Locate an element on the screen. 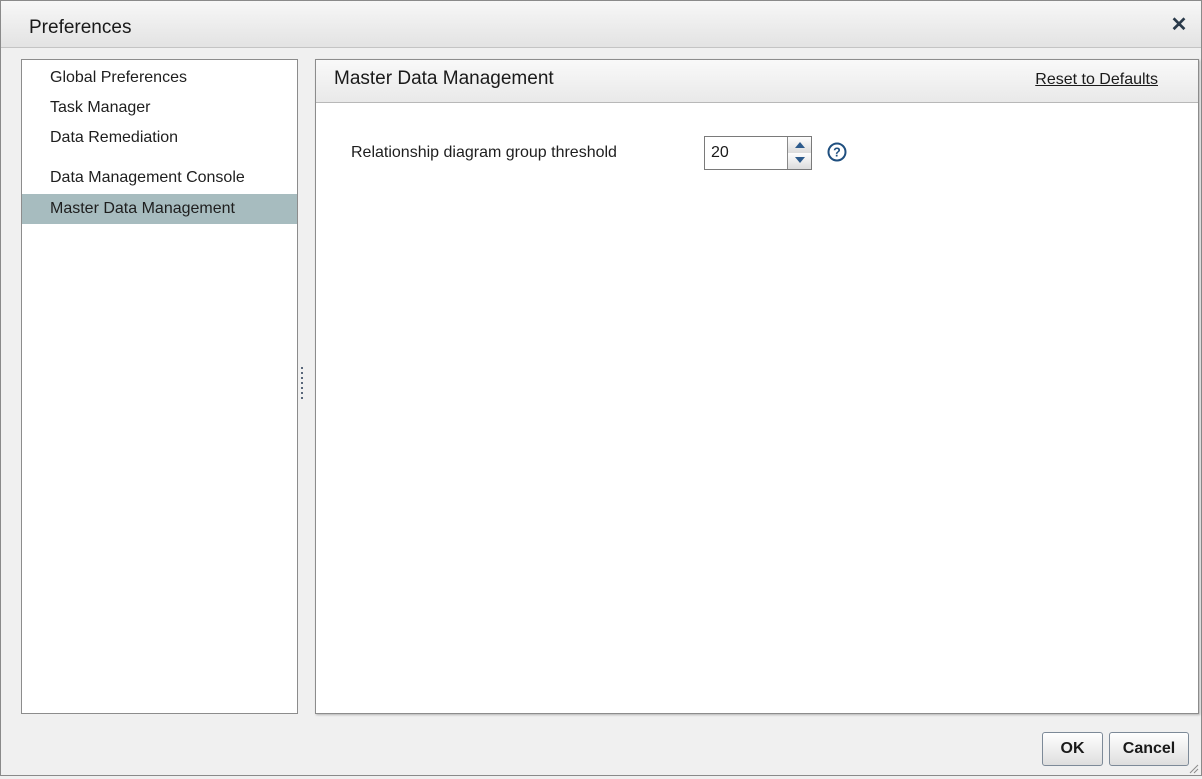 The width and height of the screenshot is (1202, 779). title-bar: Preferences ✕ is located at coordinates (601, 24).